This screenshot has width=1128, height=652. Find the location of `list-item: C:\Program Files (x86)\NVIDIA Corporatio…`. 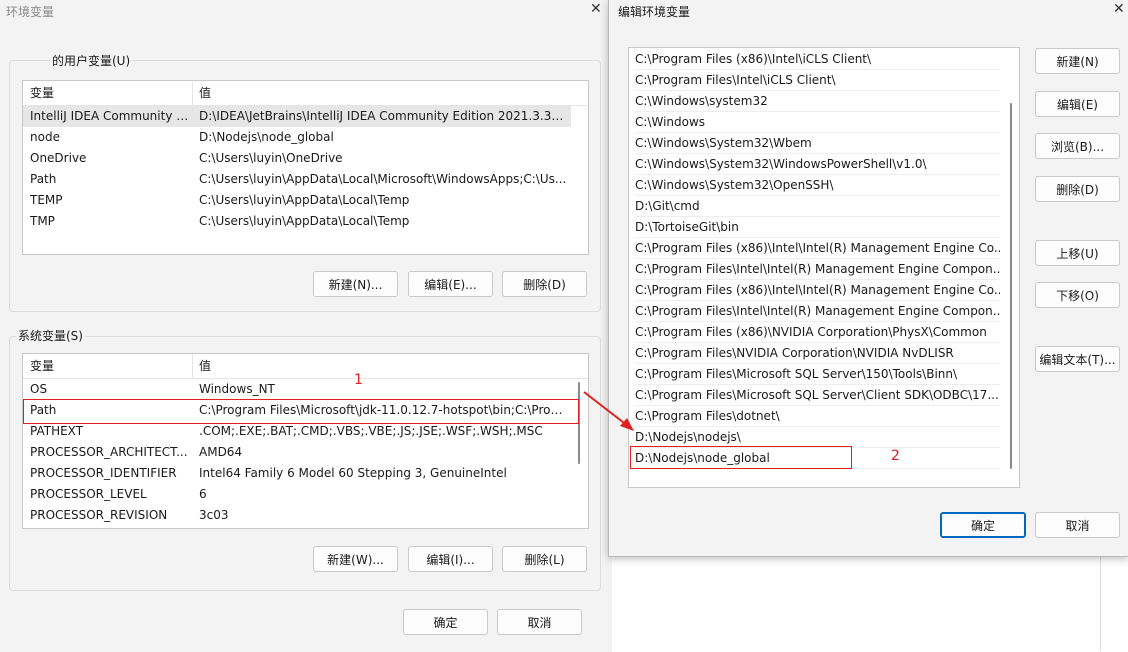

list-item: C:\Program Files (x86)\NVIDIA Corporatio… is located at coordinates (817, 332).